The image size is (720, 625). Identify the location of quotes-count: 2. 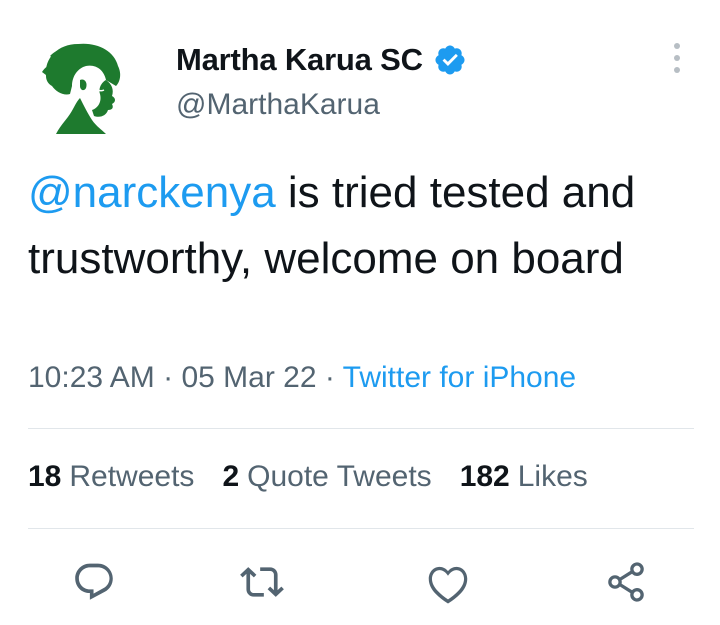
(231, 476).